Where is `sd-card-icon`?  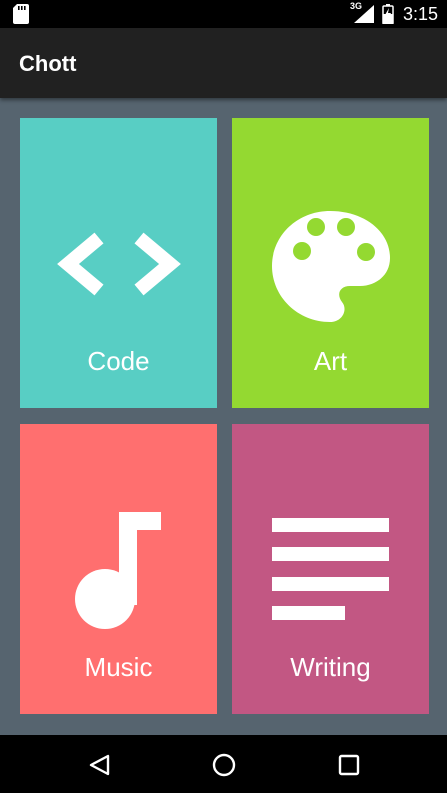
sd-card-icon is located at coordinates (21, 14).